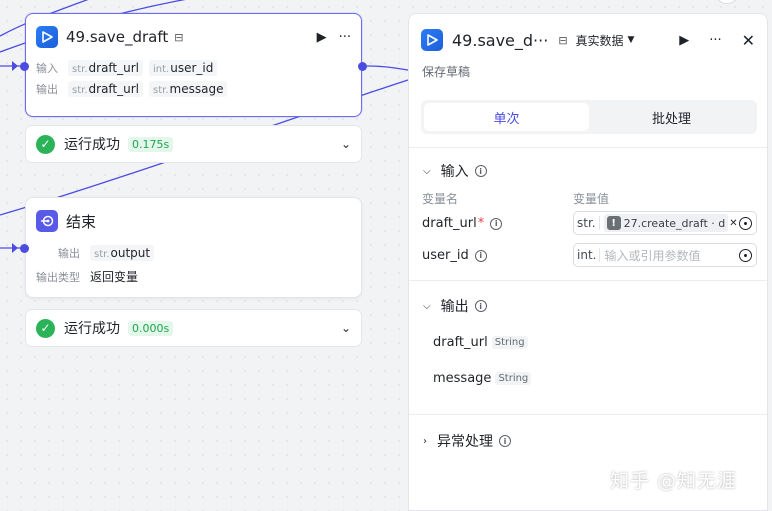 The image size is (772, 511). What do you see at coordinates (122, 253) in the screenshot?
I see `output-tag: str. output` at bounding box center [122, 253].